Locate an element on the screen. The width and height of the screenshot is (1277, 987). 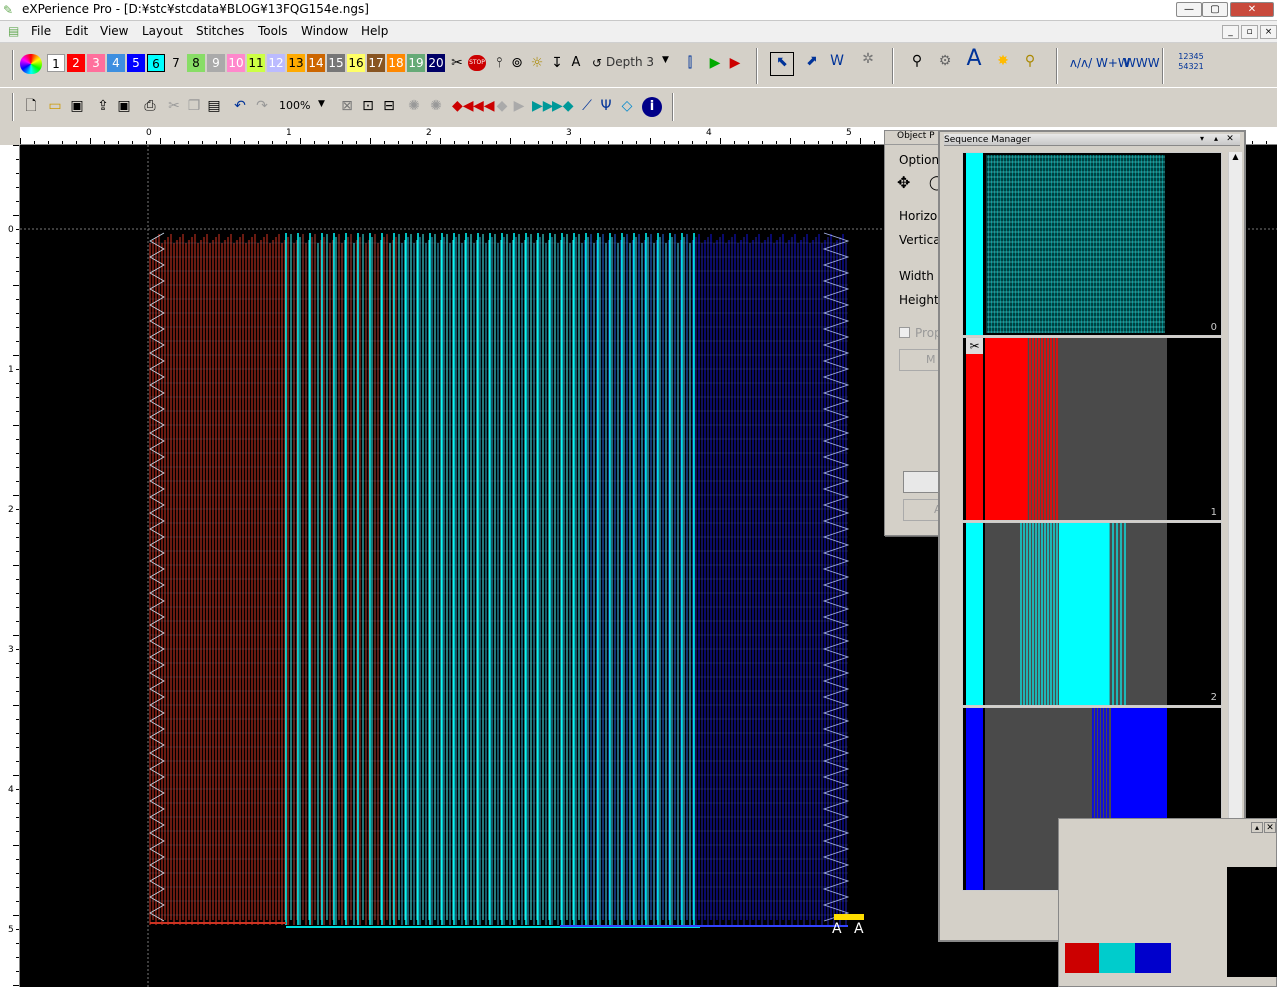
collapse-icon: ▾ is located at coordinates (1202, 139).